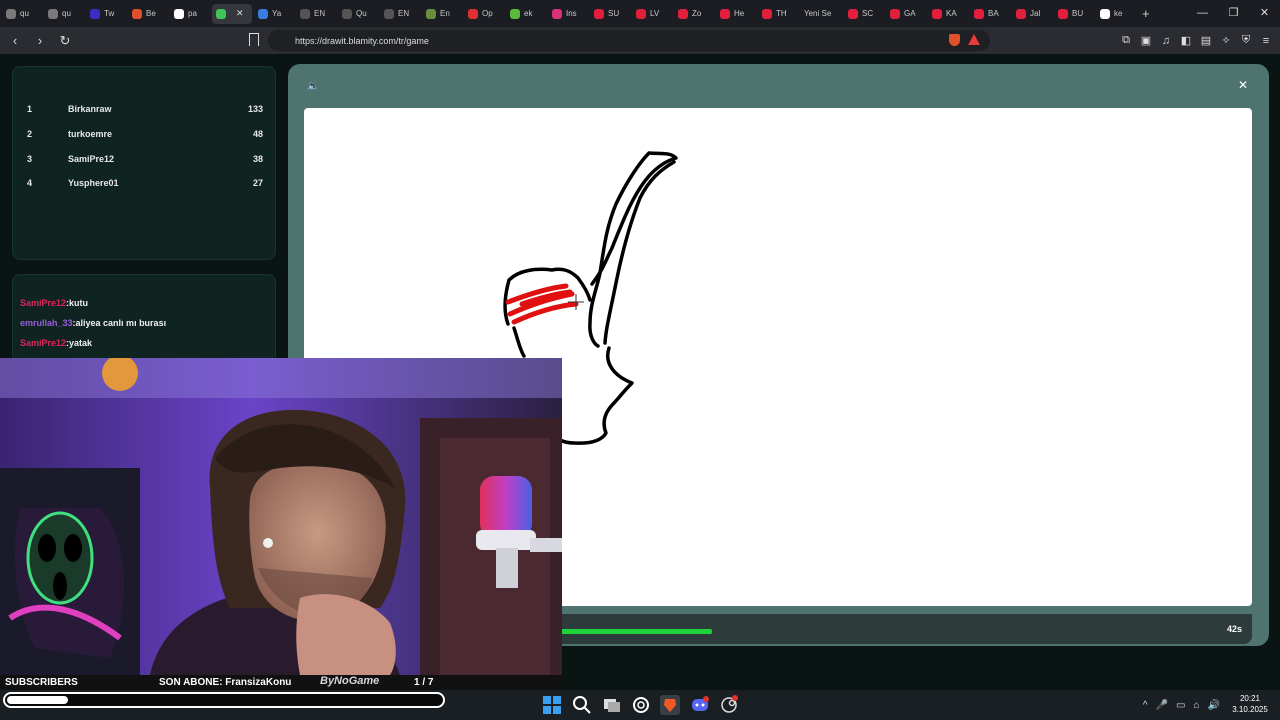 This screenshot has height=720, width=1280. Describe the element at coordinates (610, 14) in the screenshot. I see `browser-tab: SU` at that location.